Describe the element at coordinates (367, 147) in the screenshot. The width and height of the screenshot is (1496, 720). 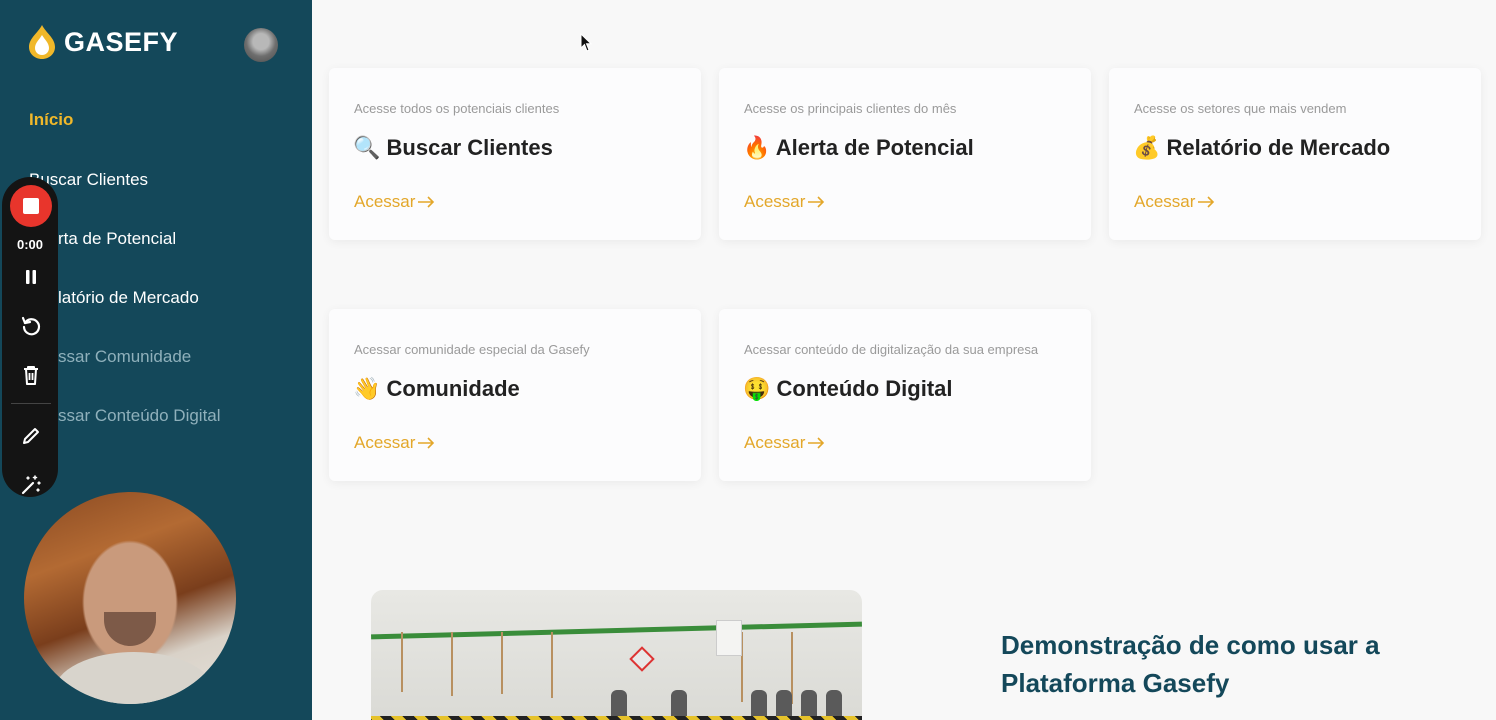
I see `magnifier-emoji-icon: 🔍` at that location.